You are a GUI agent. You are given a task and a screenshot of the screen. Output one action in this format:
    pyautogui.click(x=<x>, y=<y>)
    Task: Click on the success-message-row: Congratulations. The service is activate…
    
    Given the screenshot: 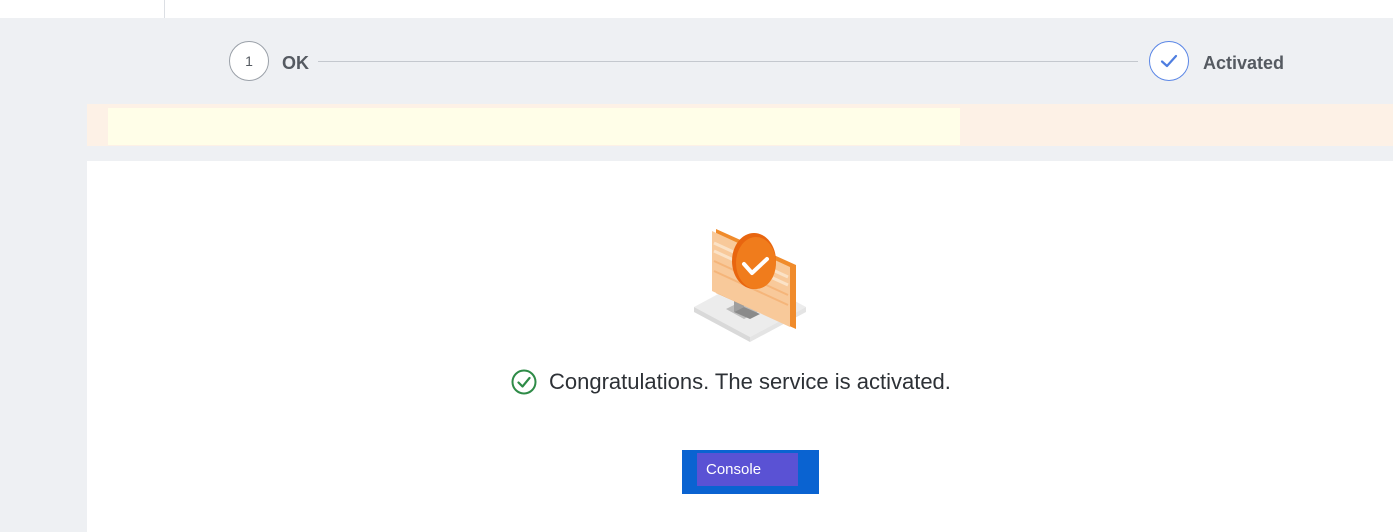 What is the action you would take?
    pyautogui.click(x=731, y=382)
    